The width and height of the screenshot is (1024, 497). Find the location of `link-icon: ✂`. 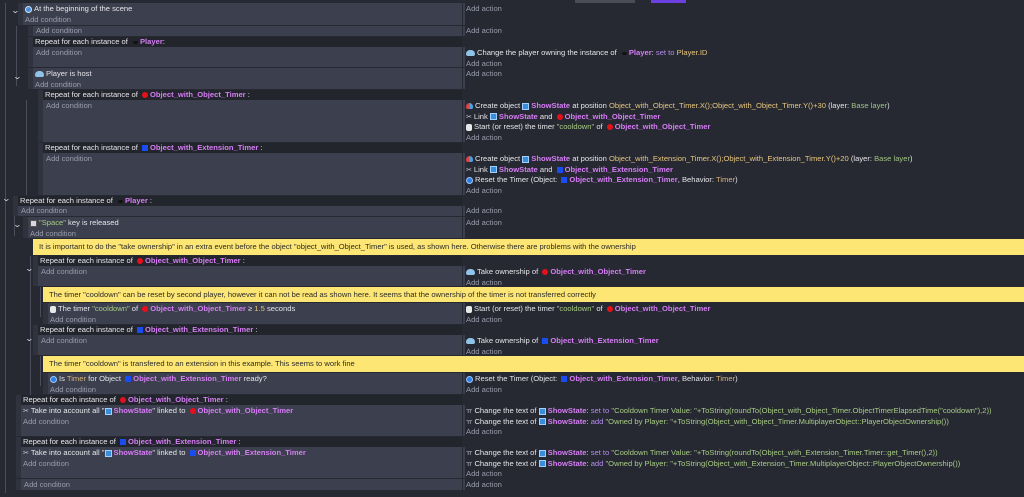

link-icon: ✂ is located at coordinates (26, 453).